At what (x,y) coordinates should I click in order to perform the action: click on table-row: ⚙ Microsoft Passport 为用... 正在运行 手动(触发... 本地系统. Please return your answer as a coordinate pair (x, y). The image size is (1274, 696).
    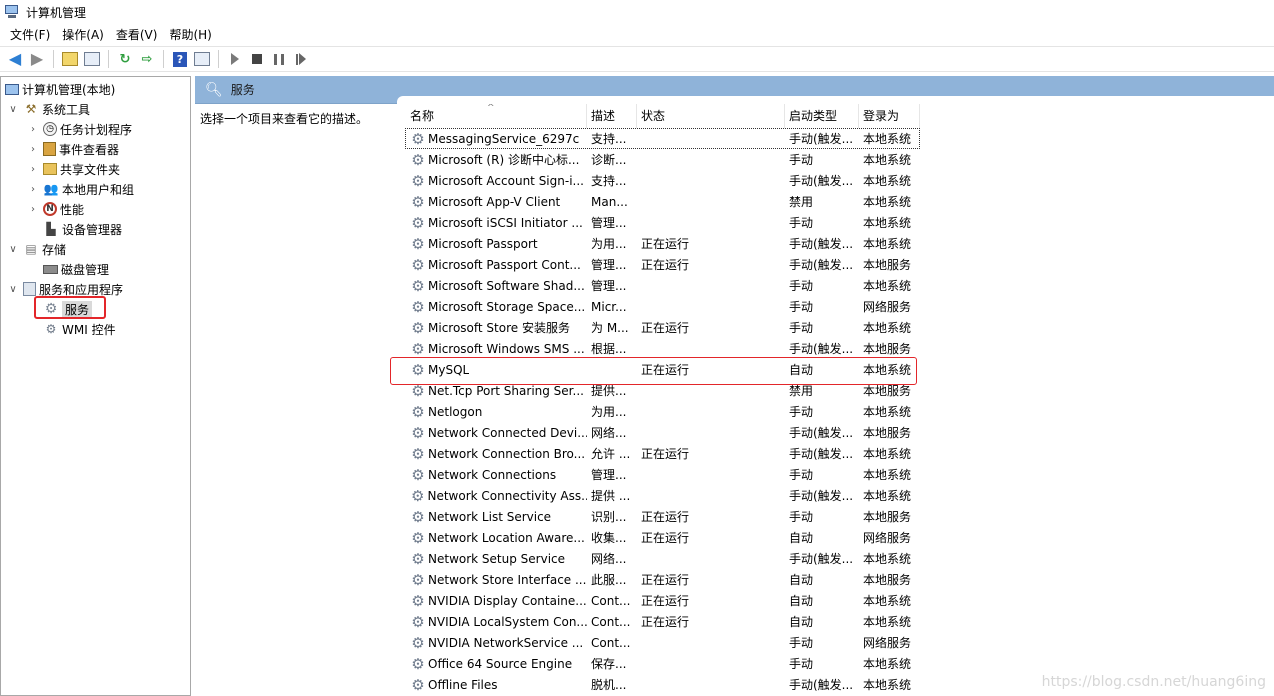
    Looking at the image, I should click on (662, 243).